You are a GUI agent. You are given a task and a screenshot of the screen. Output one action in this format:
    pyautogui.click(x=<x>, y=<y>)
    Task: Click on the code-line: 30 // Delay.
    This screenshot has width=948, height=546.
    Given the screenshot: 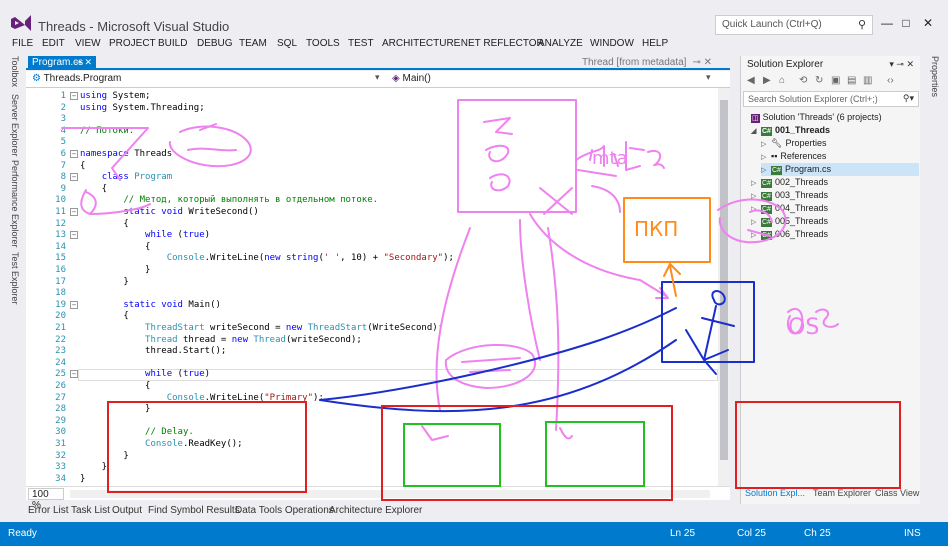 What is the action you would take?
    pyautogui.click(x=371, y=432)
    